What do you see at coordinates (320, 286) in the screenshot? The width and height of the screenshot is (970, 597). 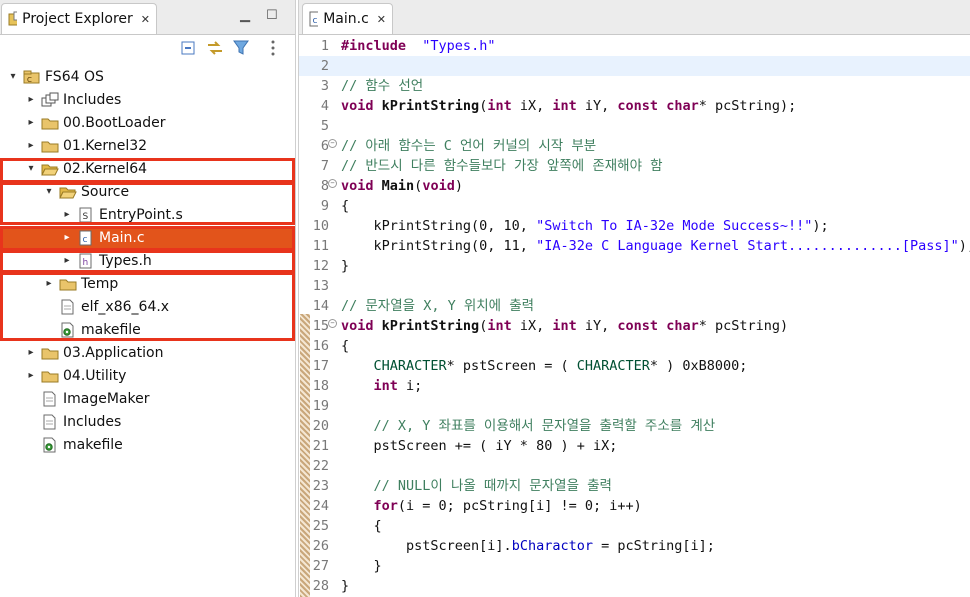 I see `line-number: 13` at bounding box center [320, 286].